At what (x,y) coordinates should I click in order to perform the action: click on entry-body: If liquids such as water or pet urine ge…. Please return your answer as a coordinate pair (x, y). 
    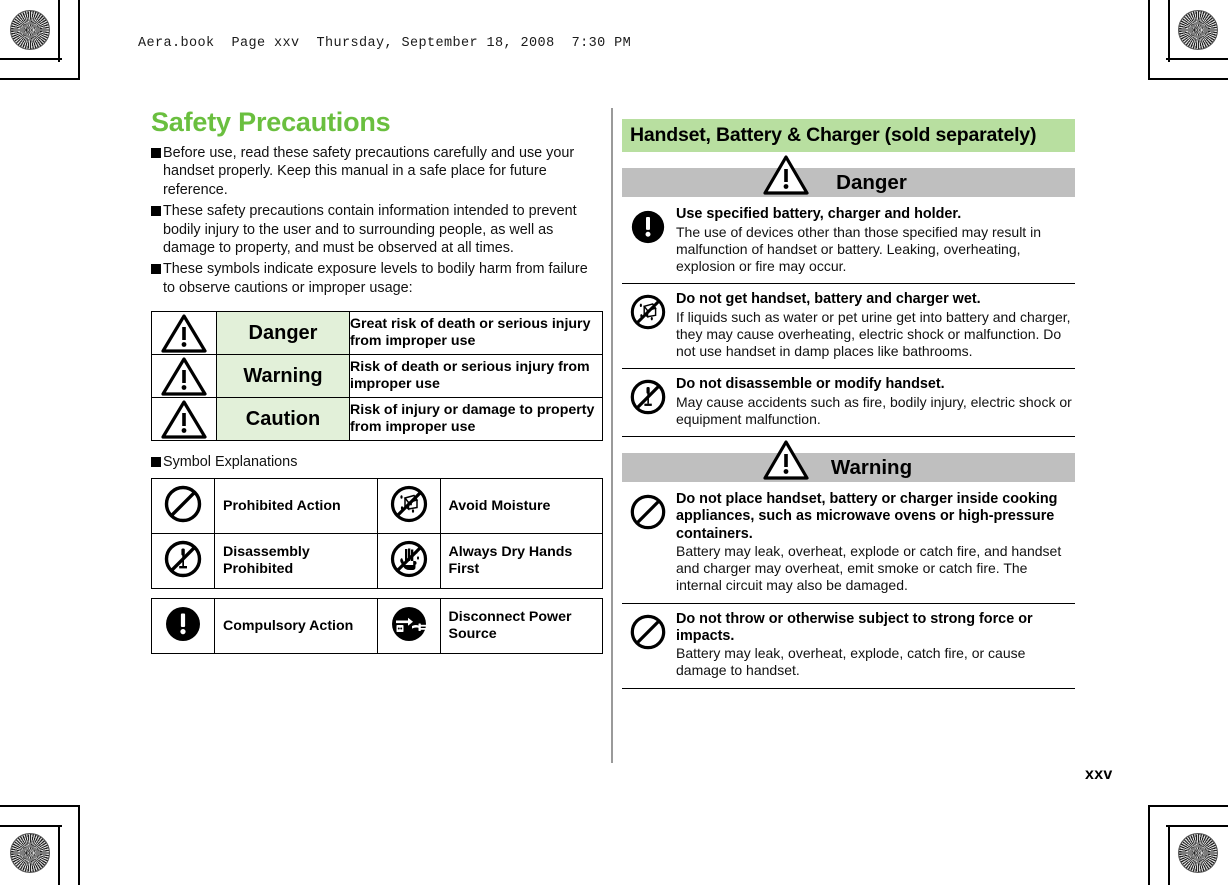
    Looking at the image, I should click on (873, 334).